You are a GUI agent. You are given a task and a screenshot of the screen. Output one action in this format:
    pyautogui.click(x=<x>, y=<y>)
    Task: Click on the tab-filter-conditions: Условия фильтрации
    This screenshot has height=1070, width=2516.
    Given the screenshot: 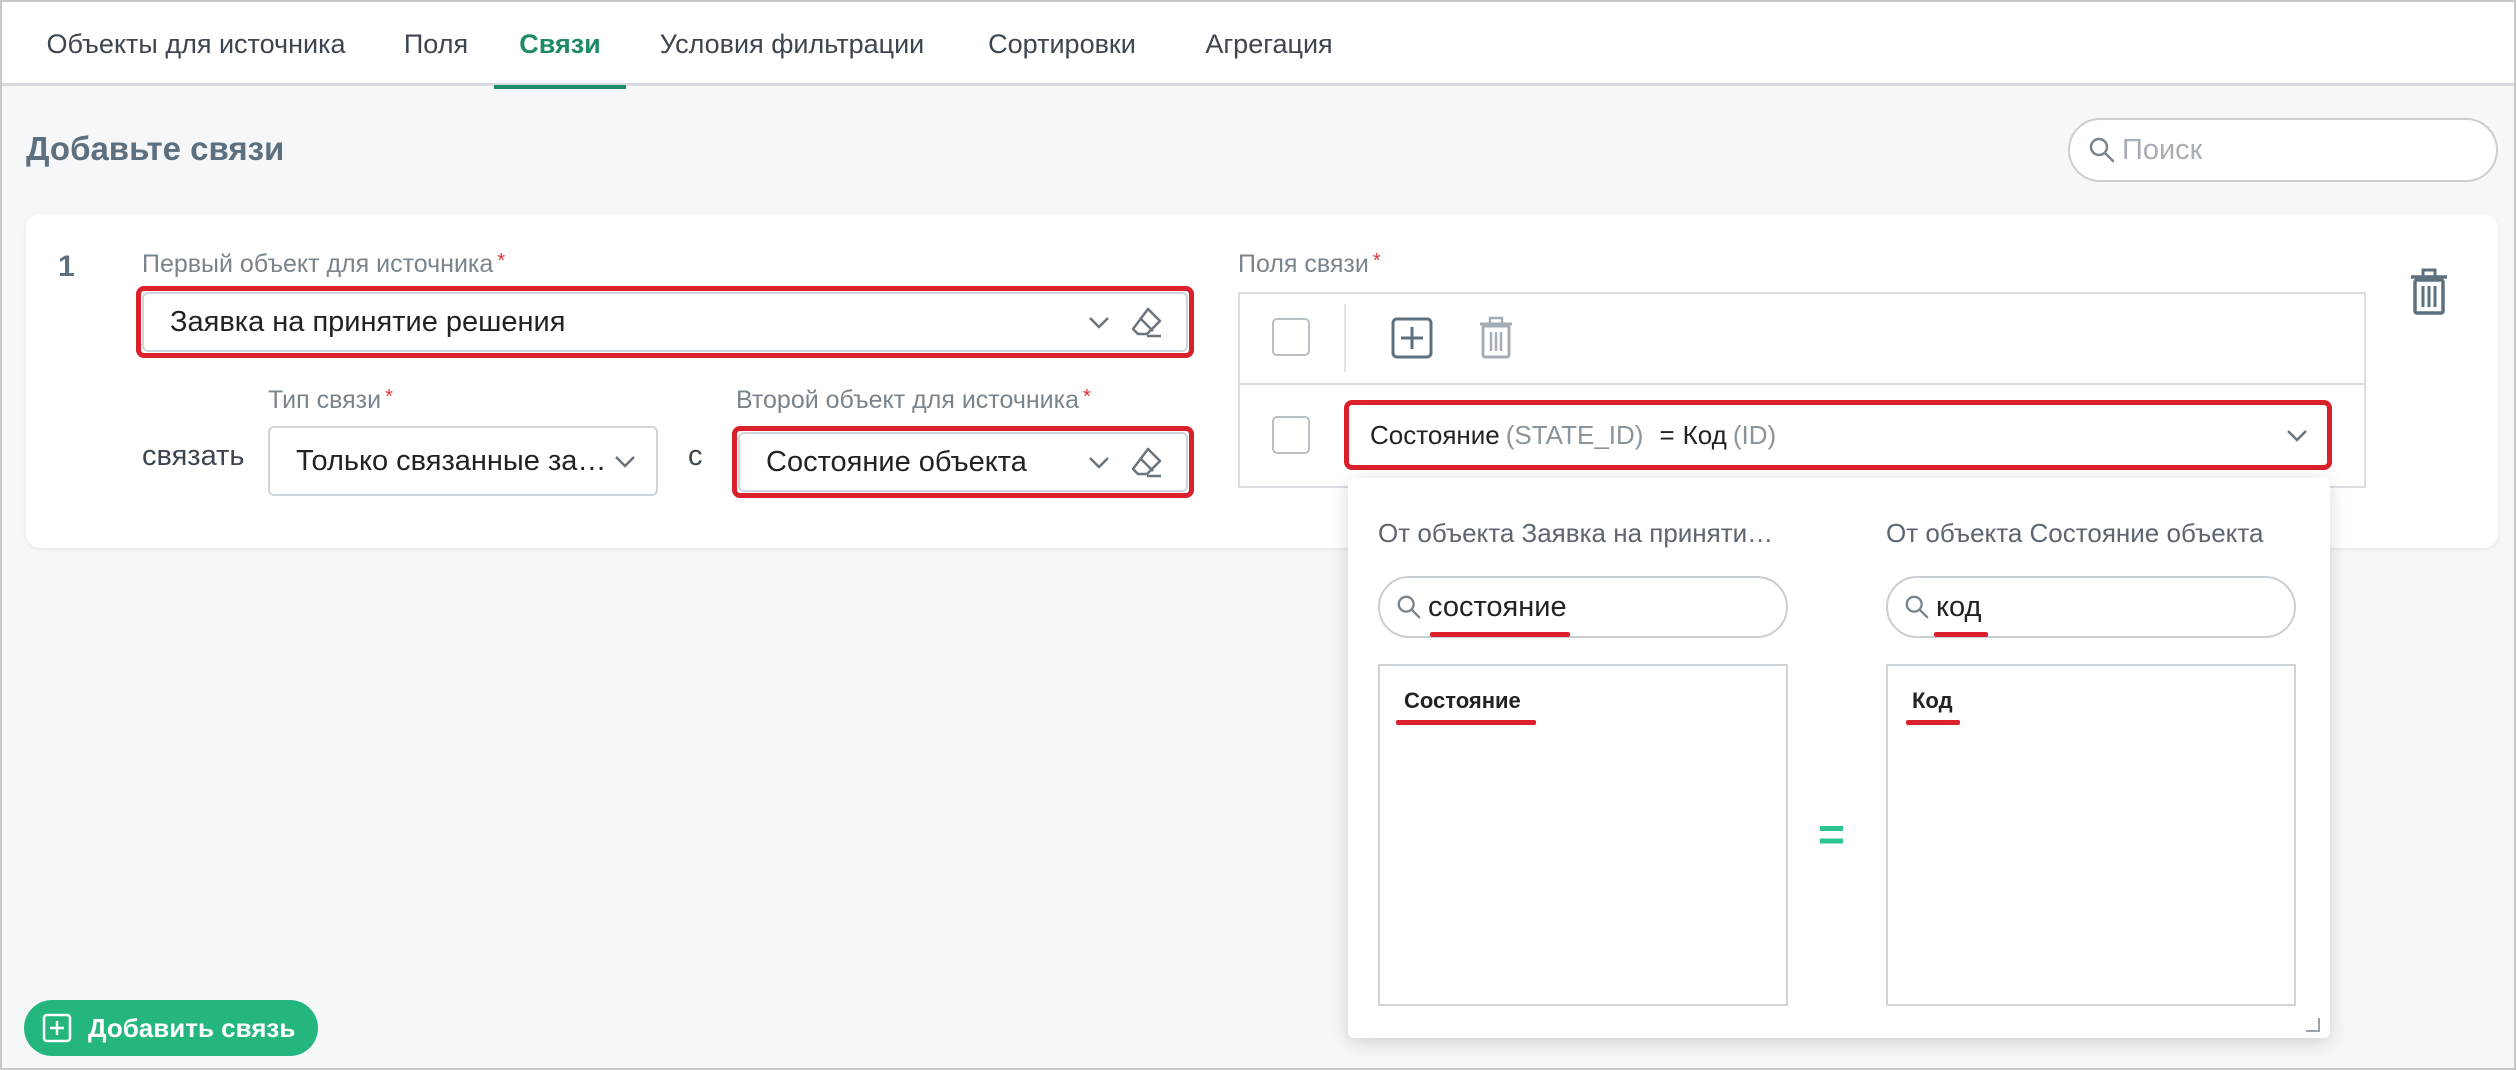 What is the action you would take?
    pyautogui.click(x=792, y=44)
    